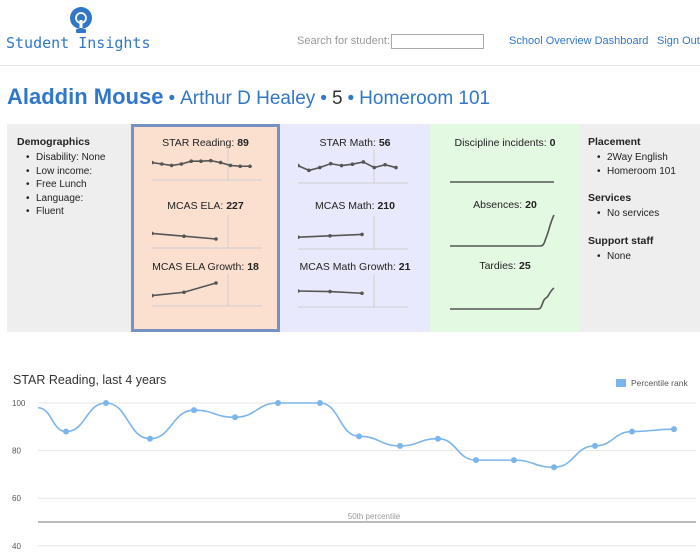 The width and height of the screenshot is (700, 554). I want to click on chart-legend: Percentile rank, so click(652, 384).